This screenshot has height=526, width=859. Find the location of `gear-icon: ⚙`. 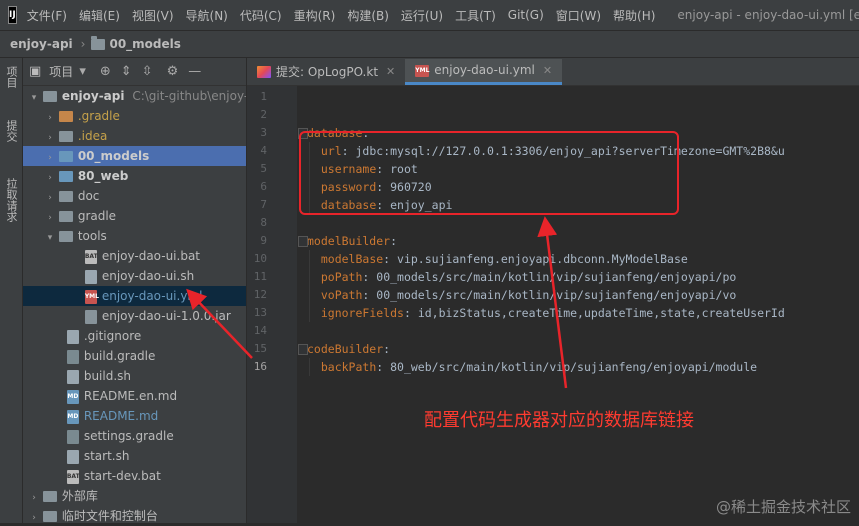

gear-icon: ⚙ is located at coordinates (173, 71).